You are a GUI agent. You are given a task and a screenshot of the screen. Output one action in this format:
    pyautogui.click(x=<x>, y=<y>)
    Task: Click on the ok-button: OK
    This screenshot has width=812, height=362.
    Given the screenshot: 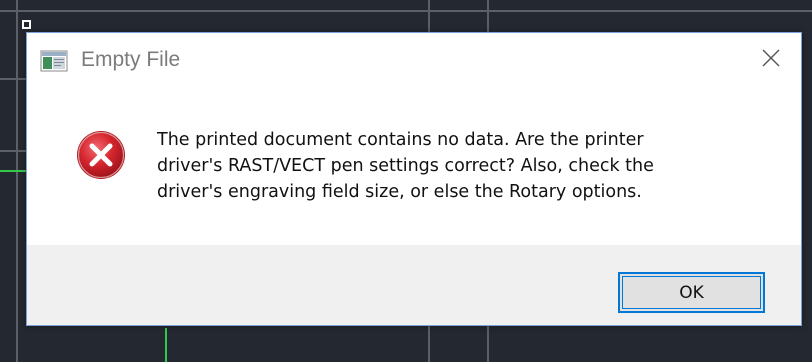 What is the action you would take?
    pyautogui.click(x=691, y=292)
    